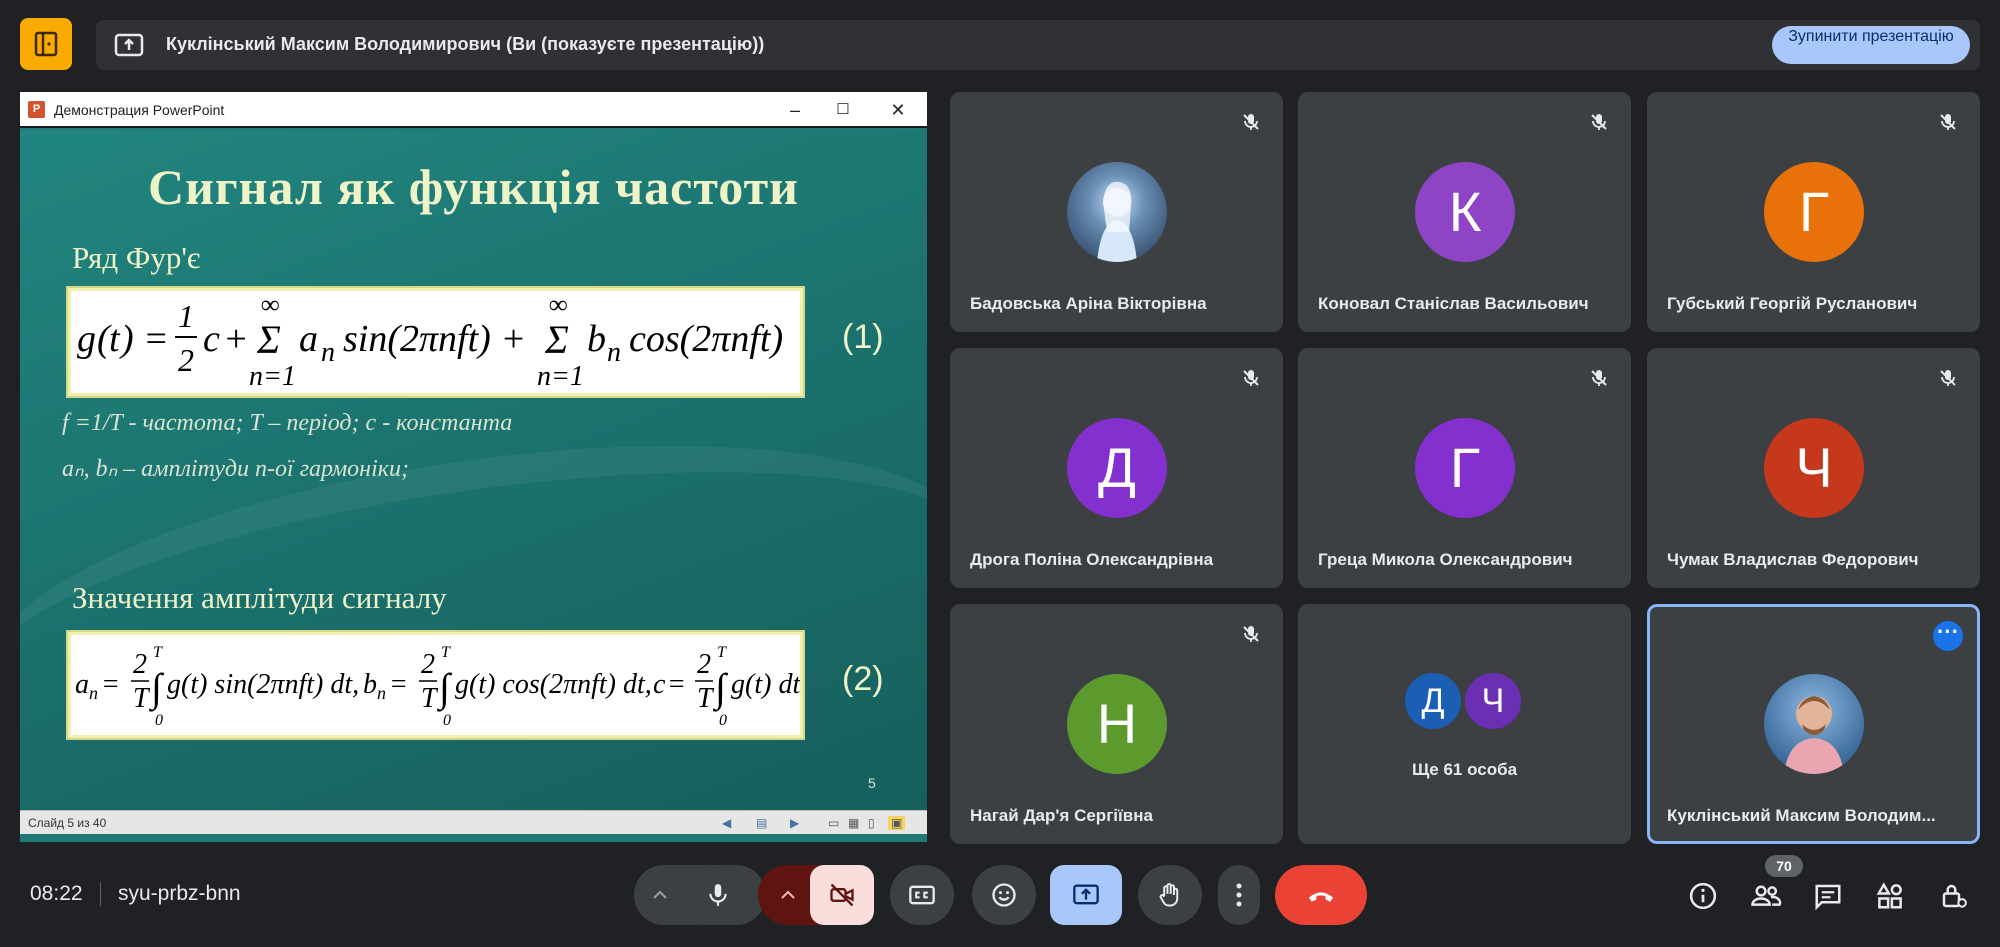  Describe the element at coordinates (659, 684) in the screenshot. I see `svg-text: c` at that location.